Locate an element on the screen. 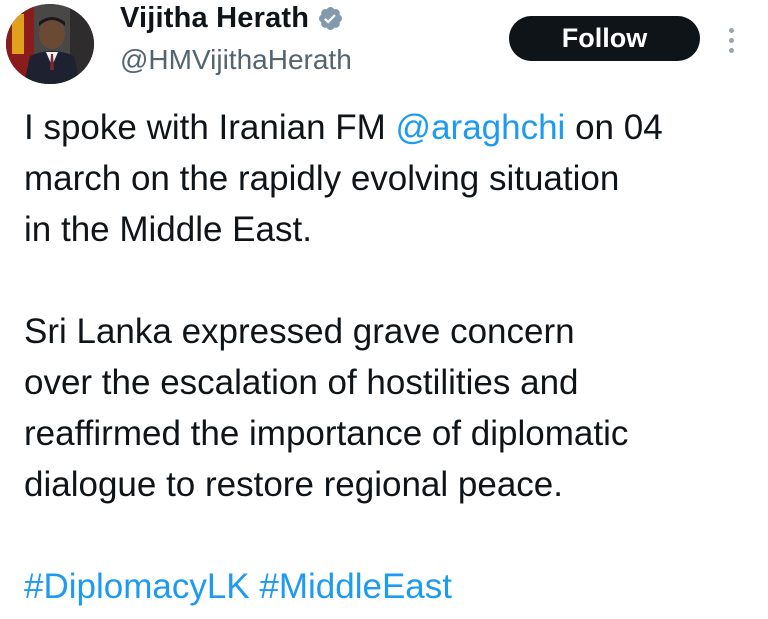 The image size is (768, 619). hashtag-link: #DiplomacyLK is located at coordinates (137, 586).